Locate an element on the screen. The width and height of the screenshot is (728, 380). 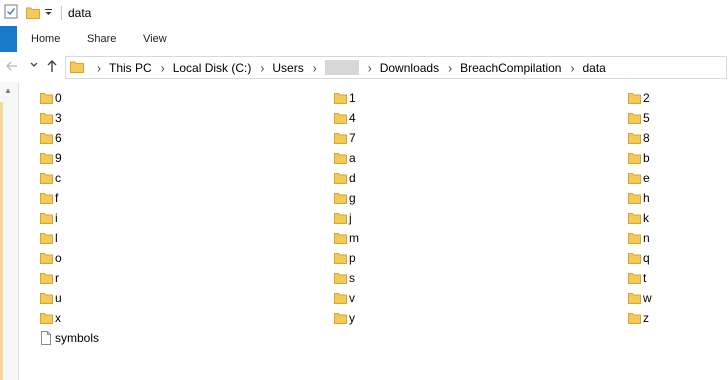
item-label: q is located at coordinates (646, 258).